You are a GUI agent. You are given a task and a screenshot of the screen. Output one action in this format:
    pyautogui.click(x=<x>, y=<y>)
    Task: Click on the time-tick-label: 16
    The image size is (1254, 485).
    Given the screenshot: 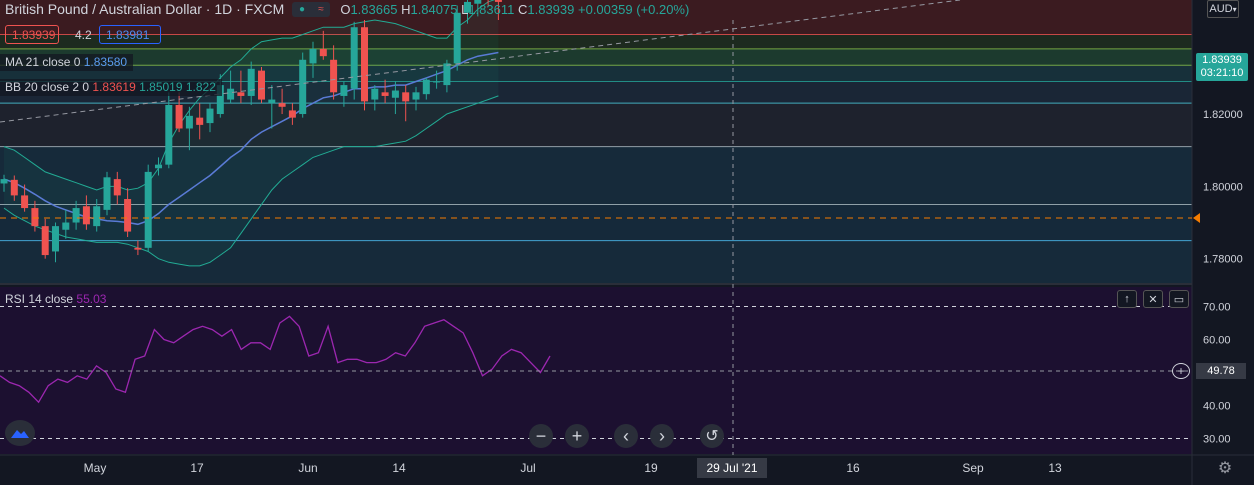 What is the action you would take?
    pyautogui.click(x=853, y=468)
    